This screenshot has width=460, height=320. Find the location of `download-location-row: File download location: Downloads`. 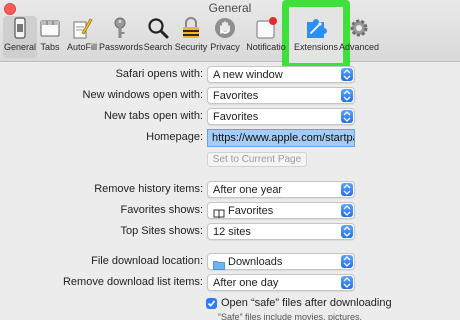

download-location-row: File download location: Downloads is located at coordinates (230, 262).